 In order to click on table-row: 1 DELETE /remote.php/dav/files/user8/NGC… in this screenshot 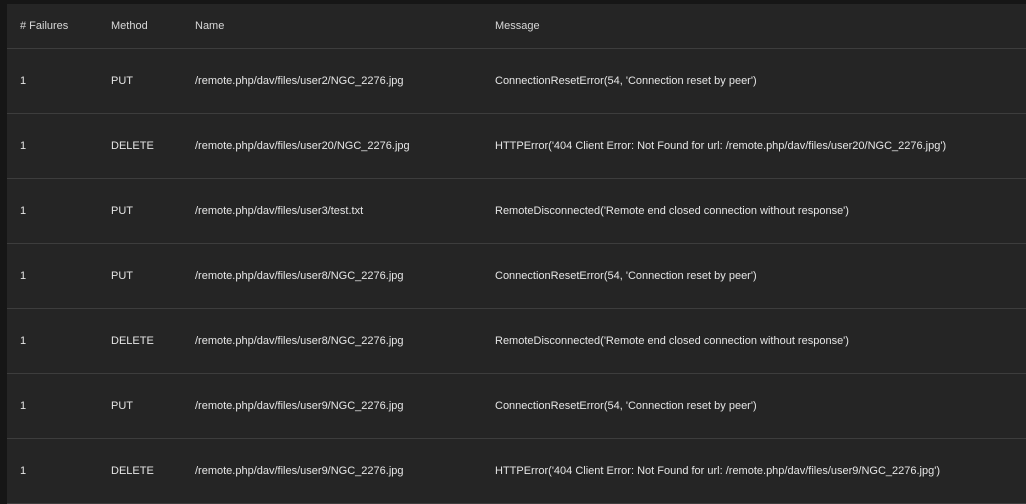, I will do `click(516, 340)`.